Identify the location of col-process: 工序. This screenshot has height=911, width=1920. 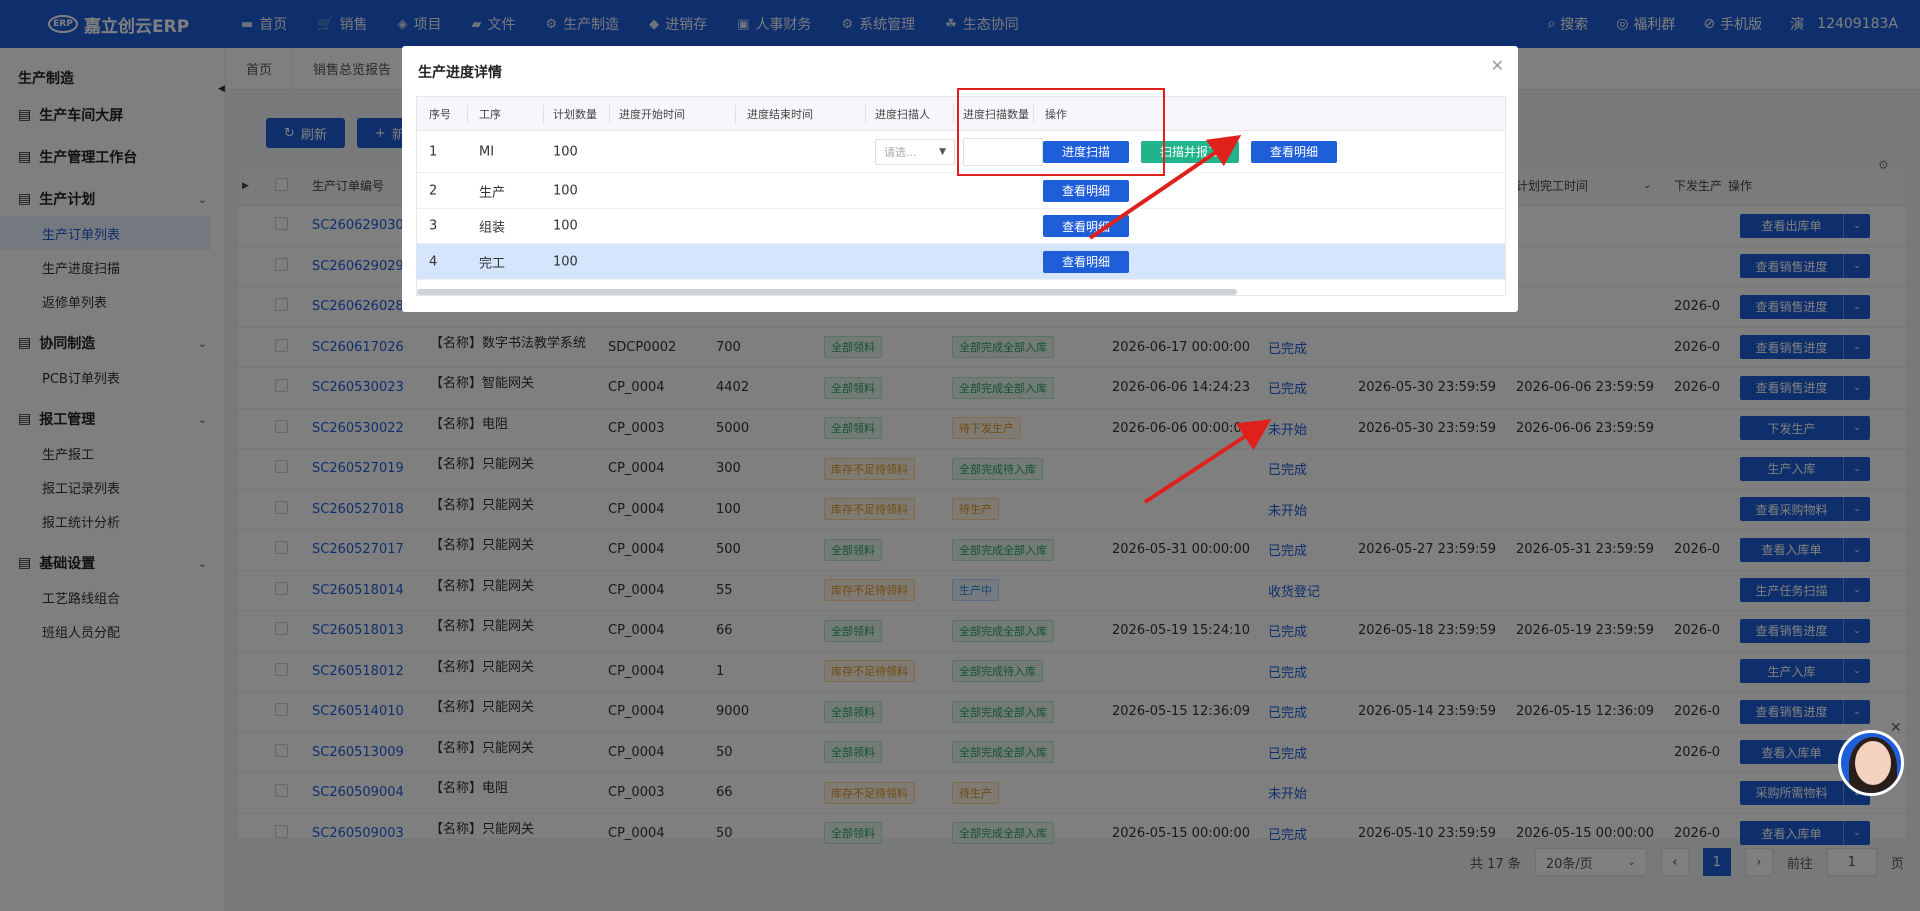
(490, 114).